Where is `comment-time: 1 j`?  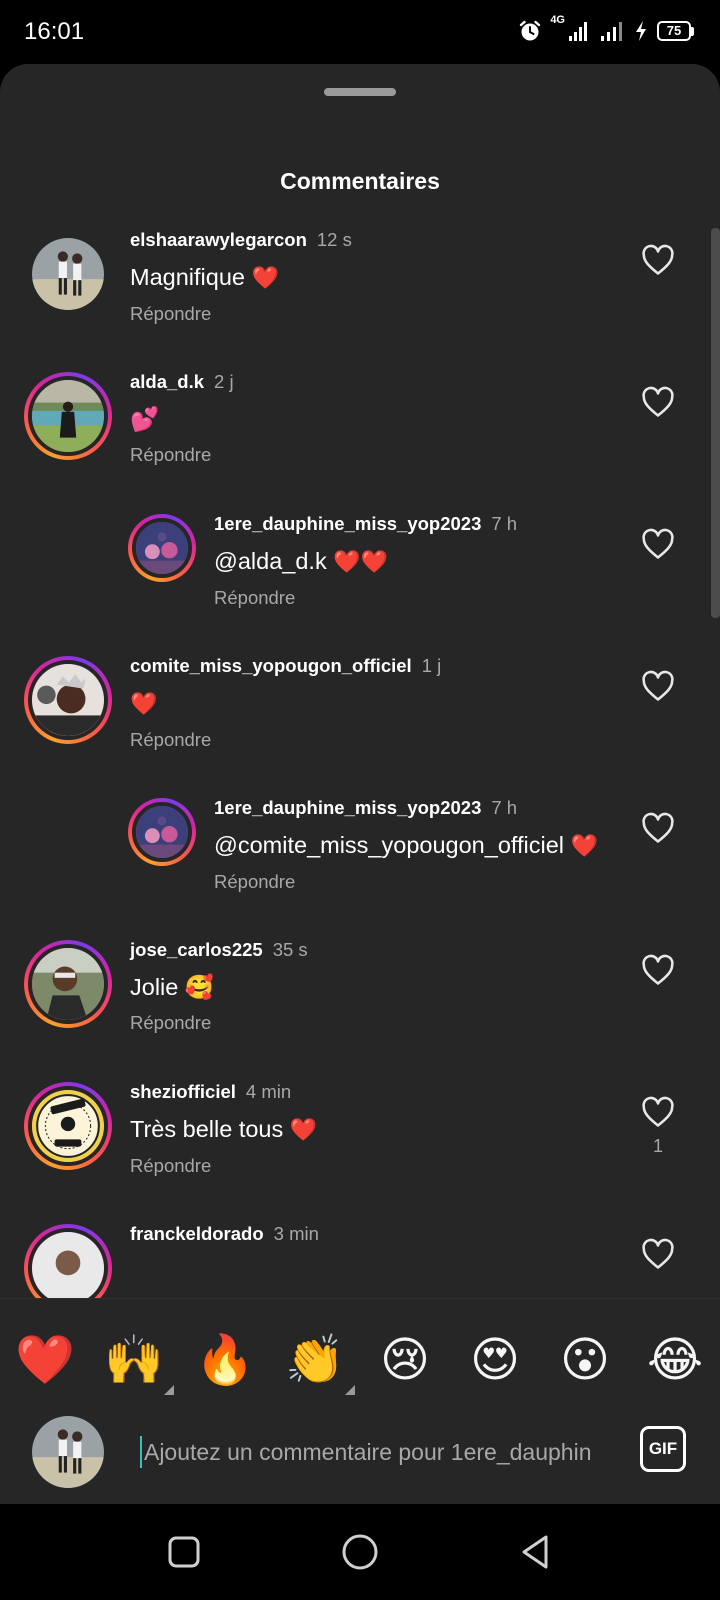
comment-time: 1 j is located at coordinates (431, 665).